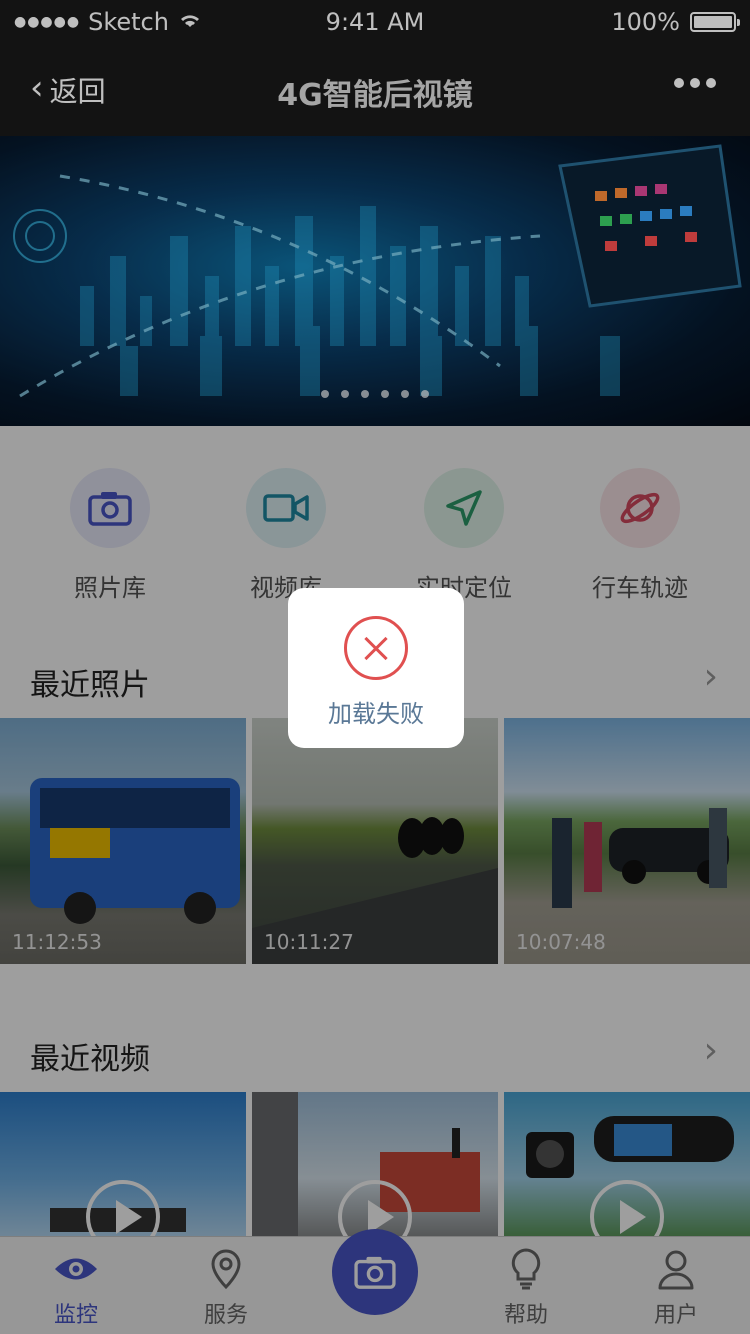 The height and width of the screenshot is (1334, 750). I want to click on error-x-icon, so click(376, 648).